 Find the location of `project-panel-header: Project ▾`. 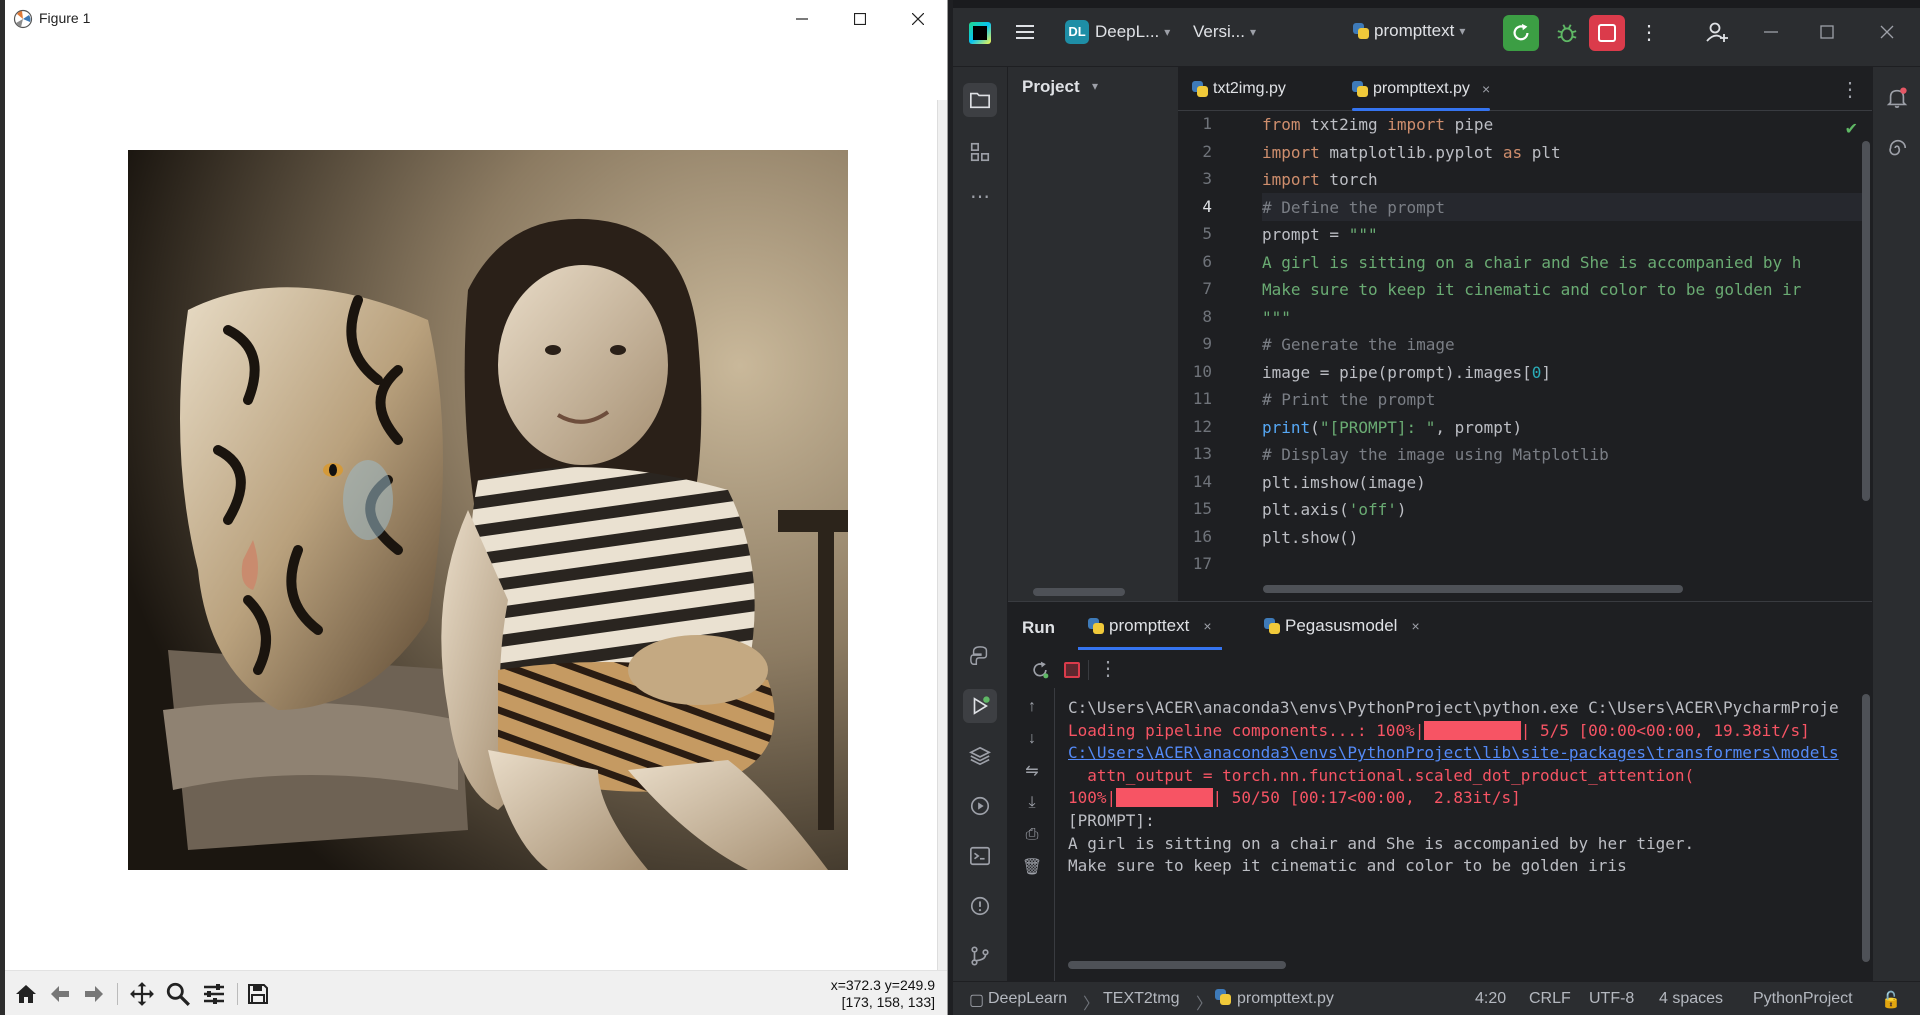

project-panel-header: Project ▾ is located at coordinates (1093, 85).